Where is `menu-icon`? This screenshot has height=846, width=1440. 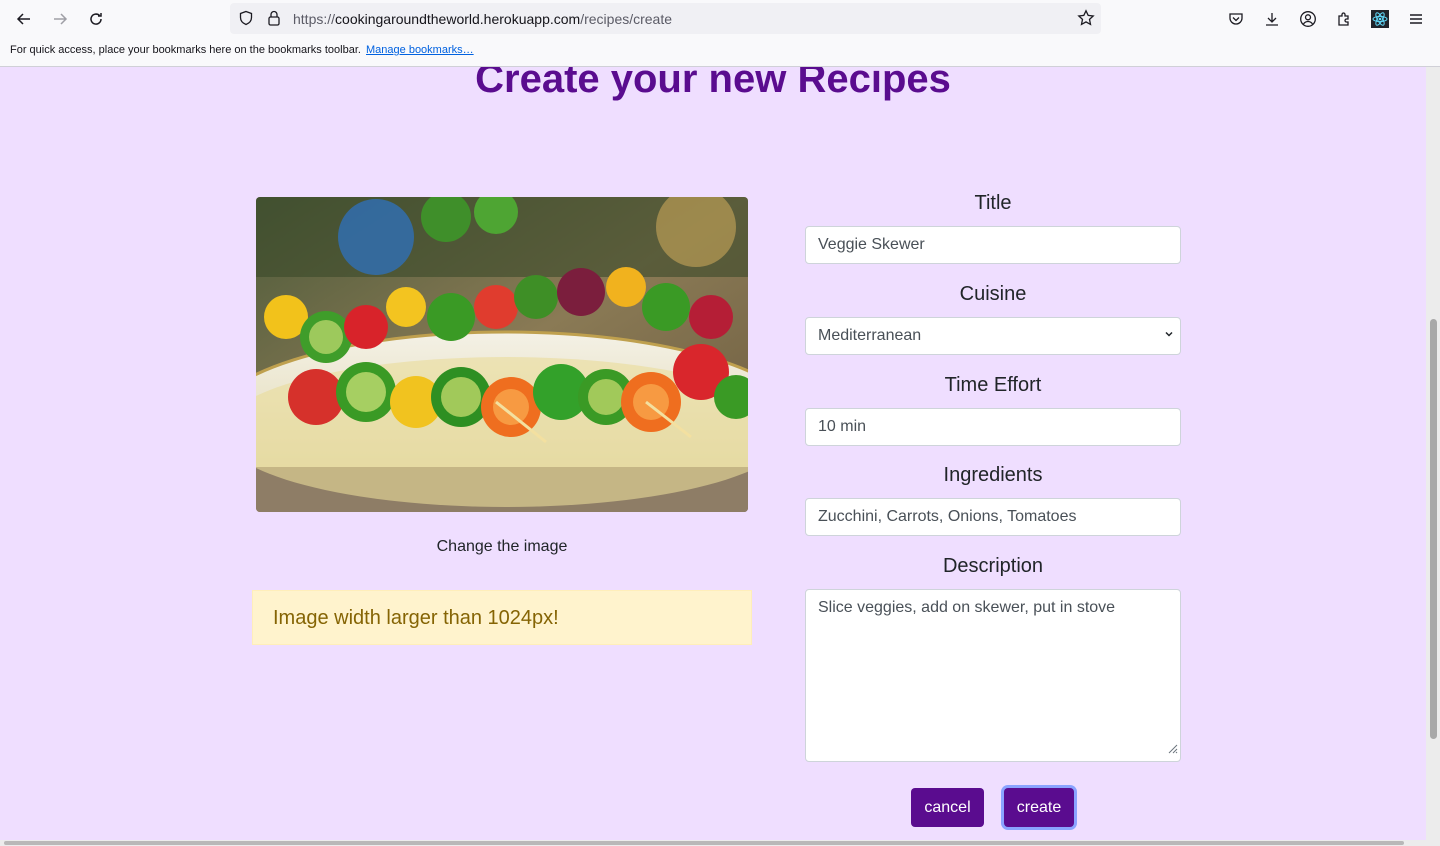 menu-icon is located at coordinates (1416, 19).